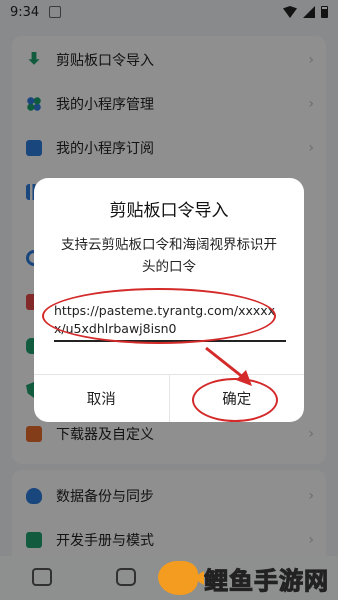 The width and height of the screenshot is (338, 600). Describe the element at coordinates (101, 398) in the screenshot. I see `cancel-button: 取消` at that location.